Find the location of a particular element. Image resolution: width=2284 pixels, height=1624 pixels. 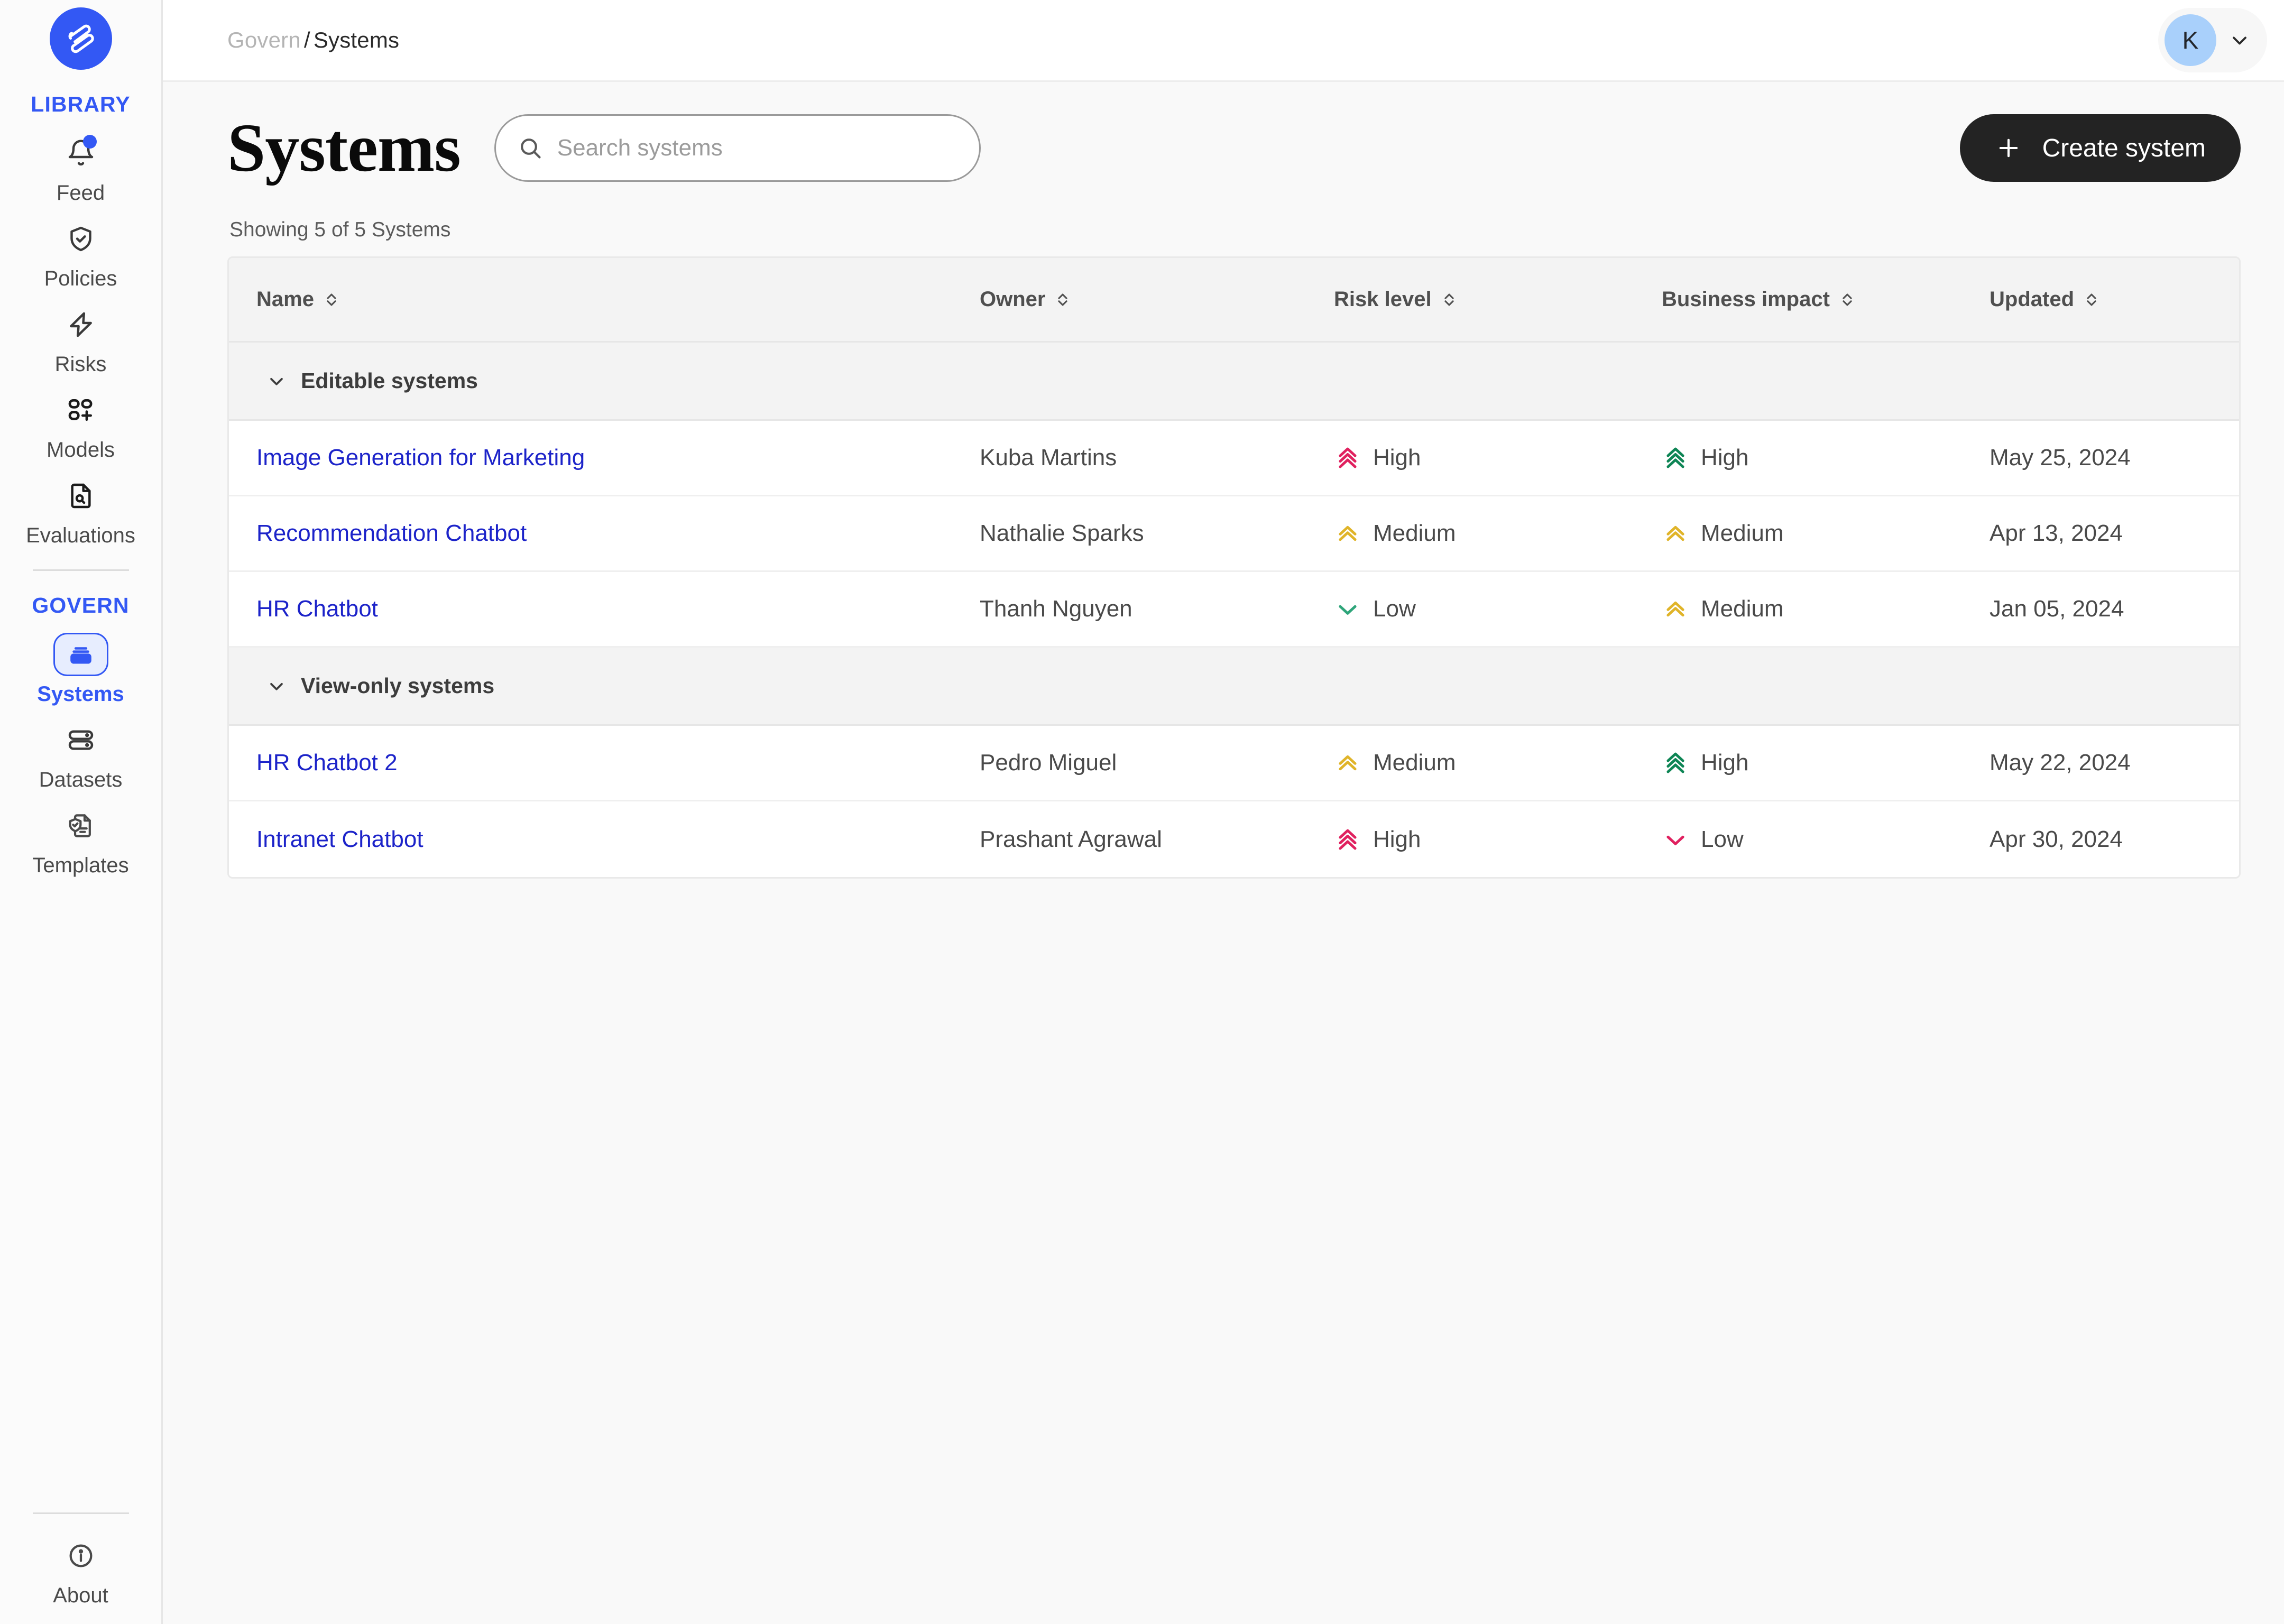

level-label: Medium is located at coordinates (1742, 609).